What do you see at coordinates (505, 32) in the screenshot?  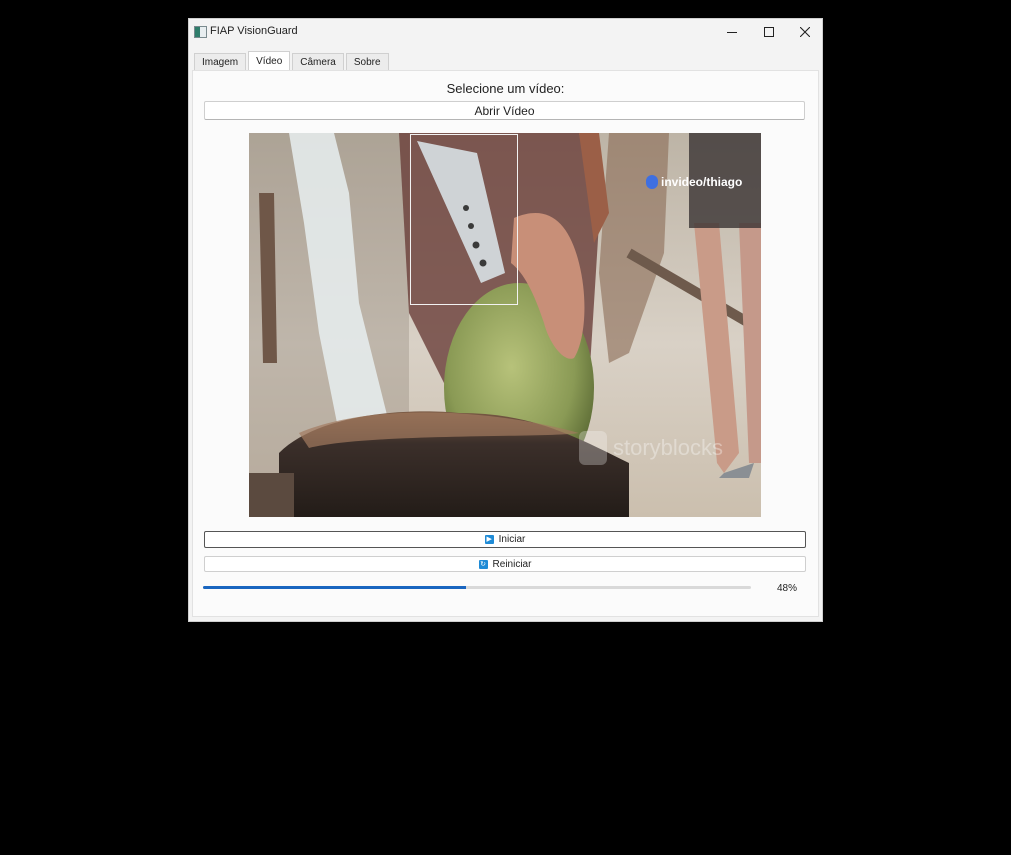 I see `title-bar: FIAP VisionGuard` at bounding box center [505, 32].